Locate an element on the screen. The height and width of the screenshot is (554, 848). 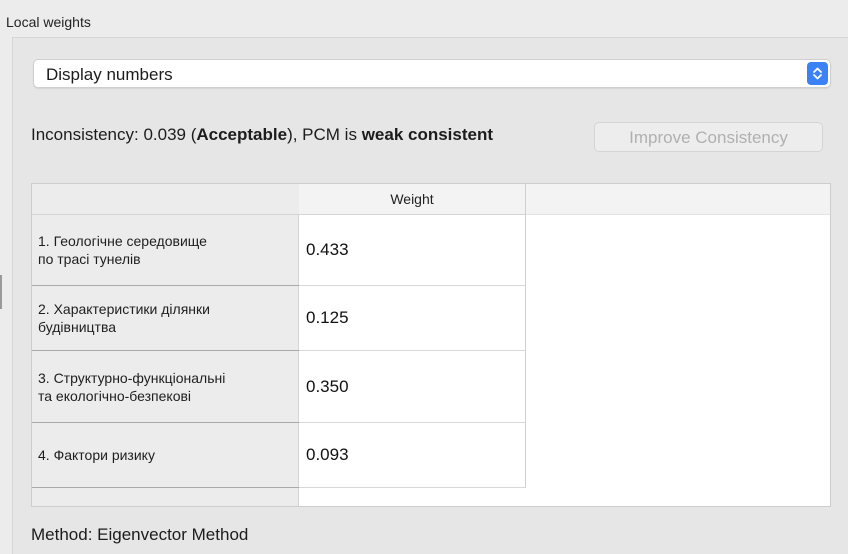
weight-cell: 0.350 is located at coordinates (412, 387).